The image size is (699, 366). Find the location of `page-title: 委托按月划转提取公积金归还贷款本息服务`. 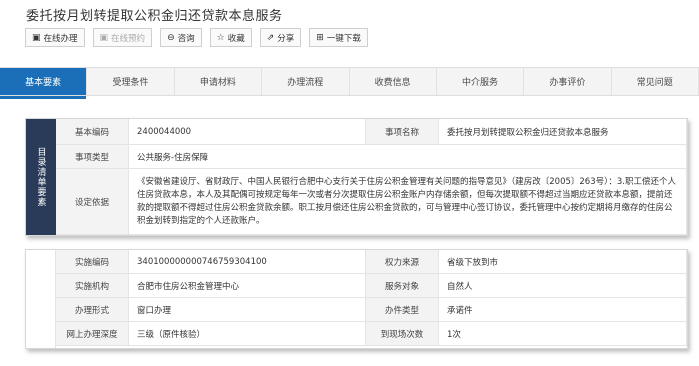

page-title: 委托按月划转提取公积金归还贷款本息服务 is located at coordinates (154, 16).